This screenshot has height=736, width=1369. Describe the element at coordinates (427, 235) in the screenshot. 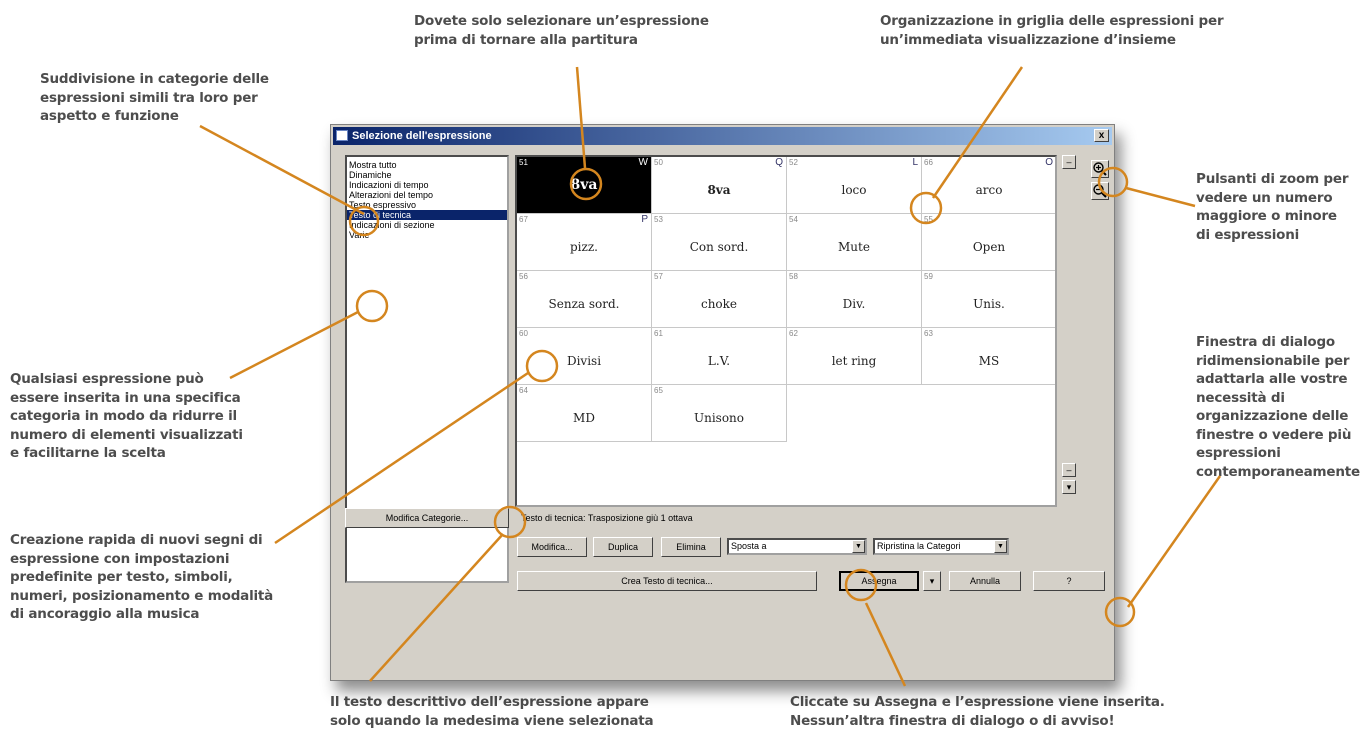

I see `category-item: Varie` at that location.